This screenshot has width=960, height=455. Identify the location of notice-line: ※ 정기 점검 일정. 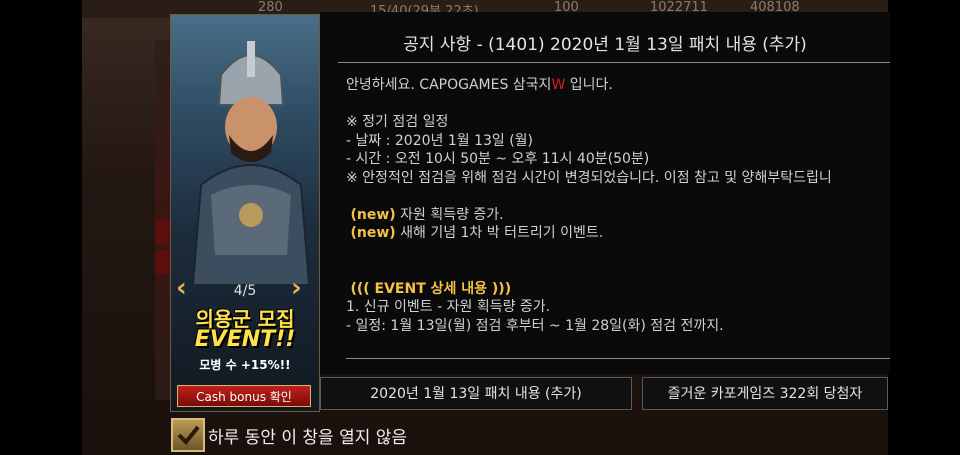
(397, 122).